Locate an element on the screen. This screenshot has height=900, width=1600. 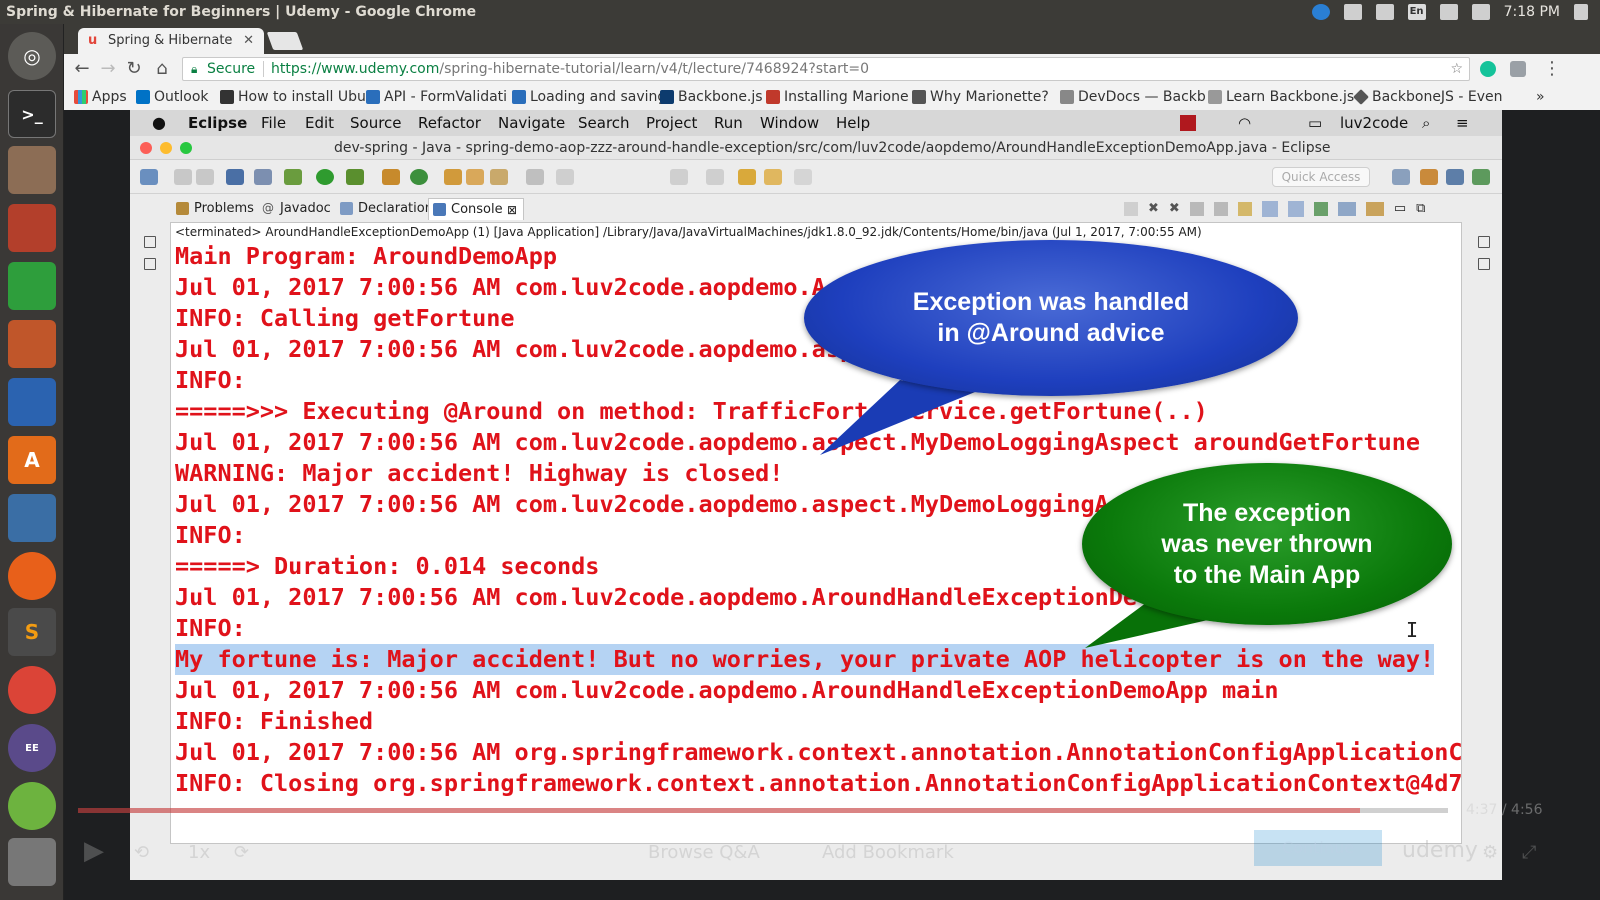
volume-icon is located at coordinates (1480, 12).